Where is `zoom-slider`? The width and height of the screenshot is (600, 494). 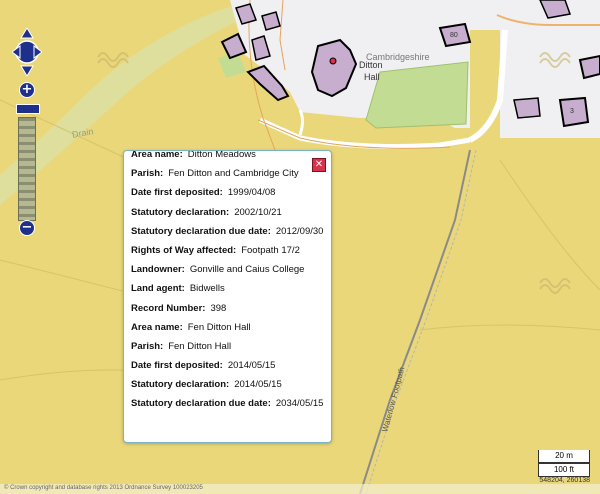 zoom-slider is located at coordinates (27, 169).